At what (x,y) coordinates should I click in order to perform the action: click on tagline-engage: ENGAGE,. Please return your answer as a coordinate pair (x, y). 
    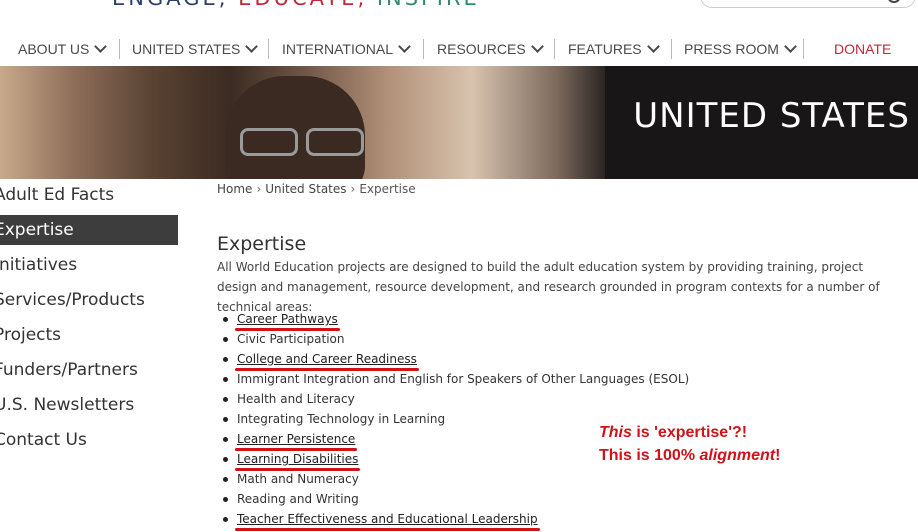
    Looking at the image, I should click on (170, 5).